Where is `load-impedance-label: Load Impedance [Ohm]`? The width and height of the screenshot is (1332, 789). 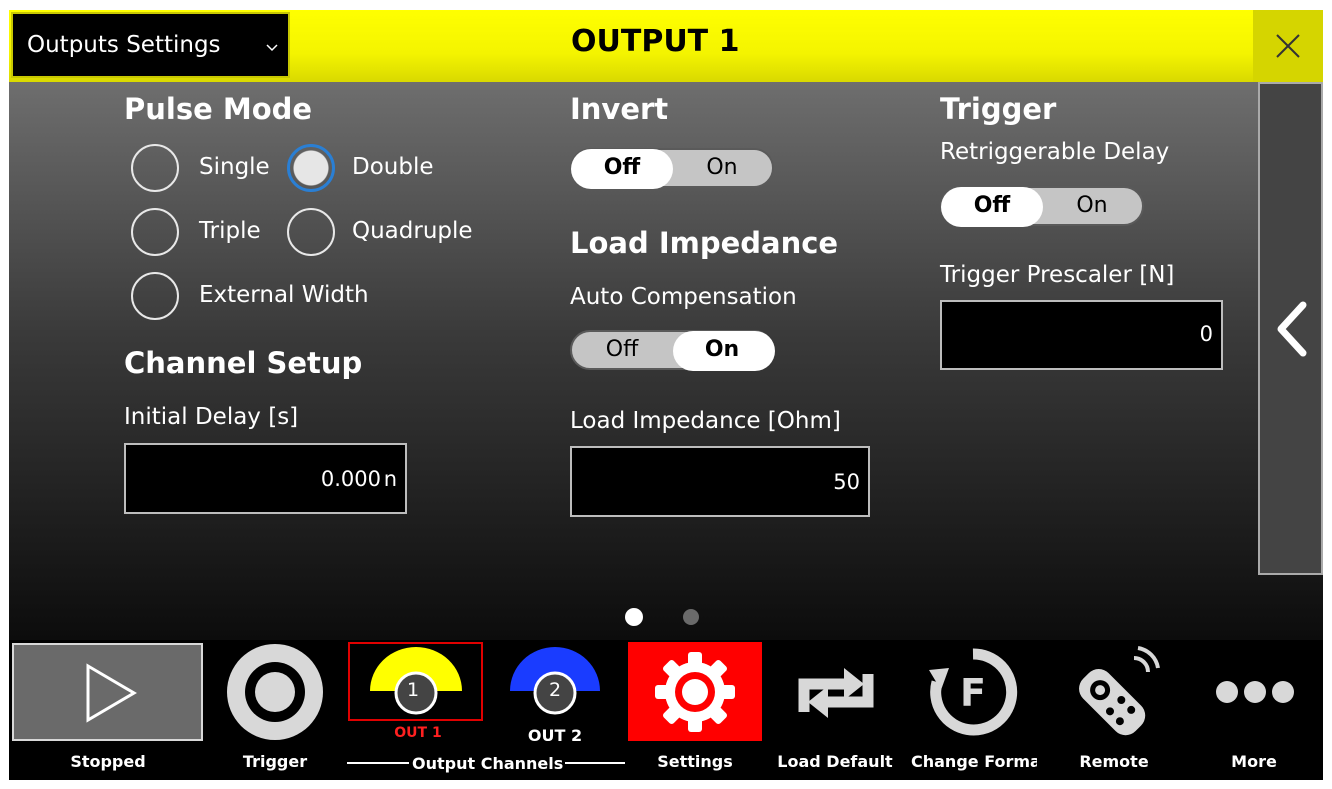 load-impedance-label: Load Impedance [Ohm] is located at coordinates (705, 421).